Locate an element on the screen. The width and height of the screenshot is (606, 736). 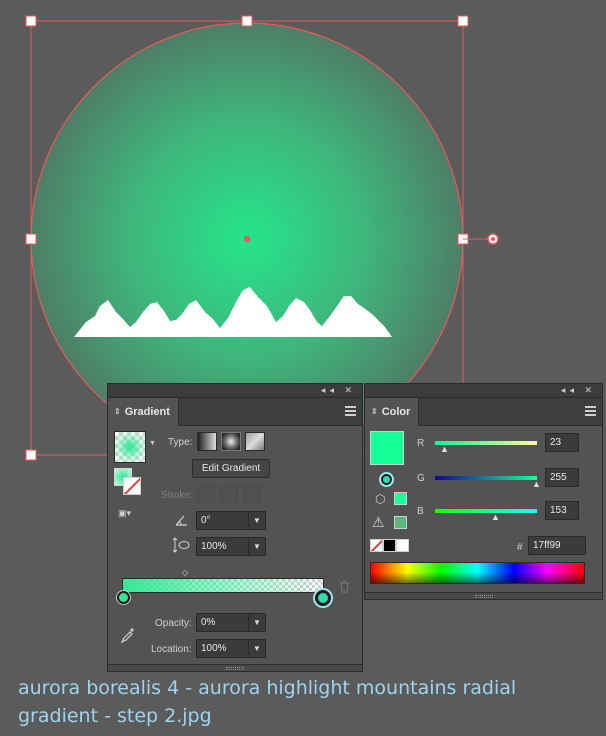
angle-value: 0° is located at coordinates (206, 520).